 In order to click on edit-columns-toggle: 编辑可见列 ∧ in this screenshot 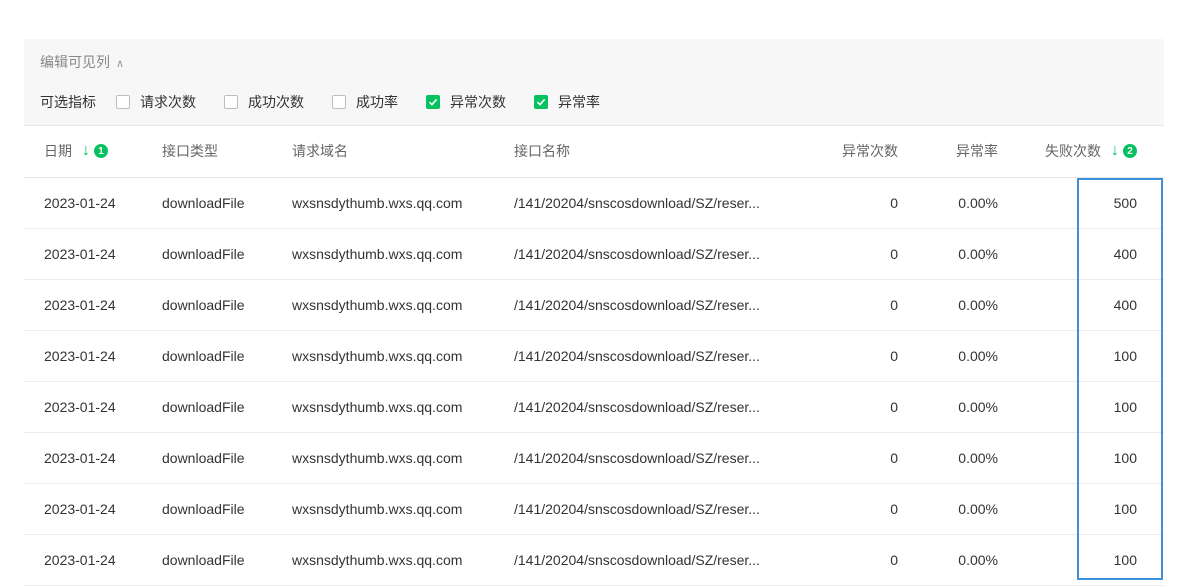, I will do `click(82, 62)`.